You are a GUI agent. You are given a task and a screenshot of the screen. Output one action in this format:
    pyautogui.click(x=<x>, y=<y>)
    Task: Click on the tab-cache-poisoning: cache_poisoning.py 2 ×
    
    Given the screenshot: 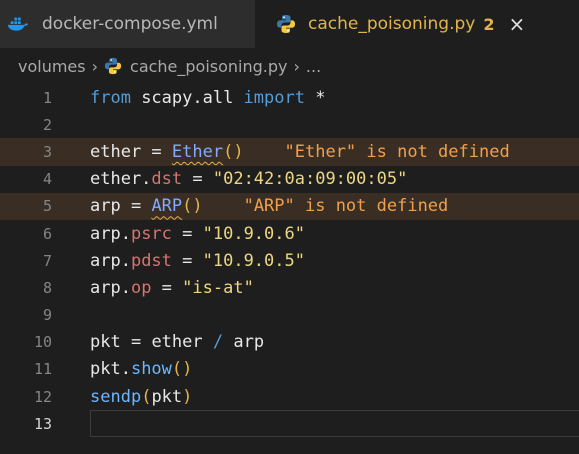 What is the action you would take?
    pyautogui.click(x=417, y=24)
    